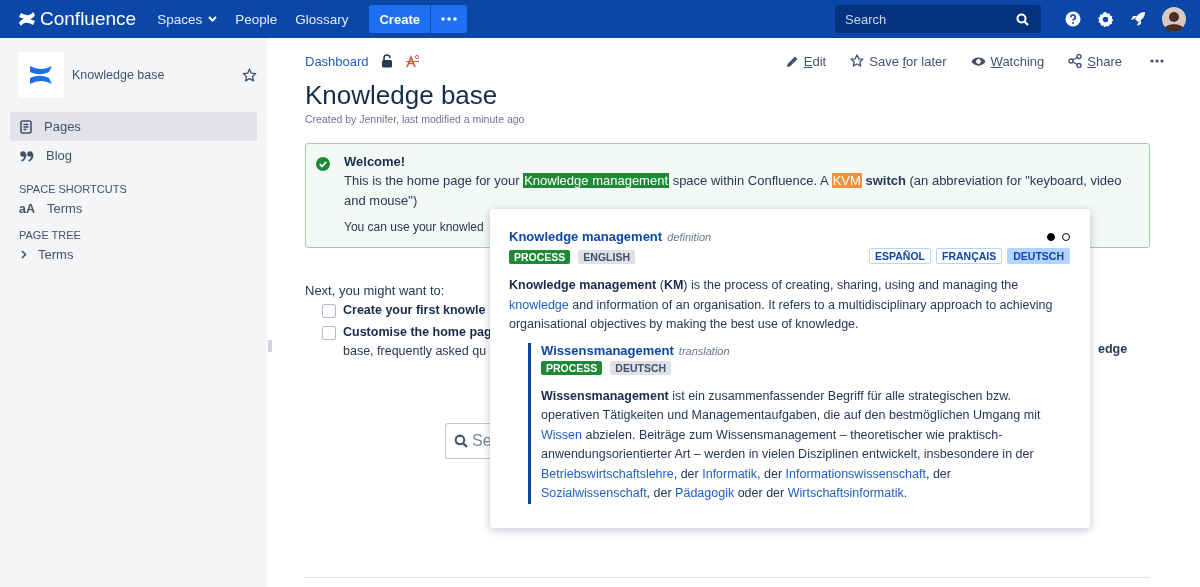 The width and height of the screenshot is (1200, 587). Describe the element at coordinates (41, 75) in the screenshot. I see `space-logo` at that location.